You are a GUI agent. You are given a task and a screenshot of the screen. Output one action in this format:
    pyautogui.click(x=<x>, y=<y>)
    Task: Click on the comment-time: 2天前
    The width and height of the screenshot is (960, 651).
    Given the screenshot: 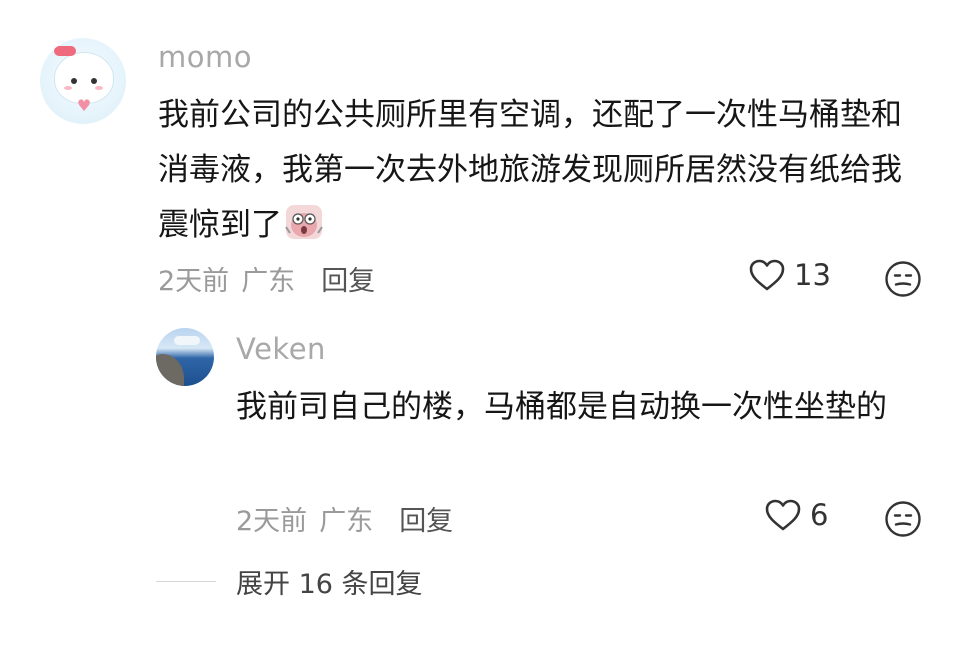 What is the action you would take?
    pyautogui.click(x=194, y=281)
    